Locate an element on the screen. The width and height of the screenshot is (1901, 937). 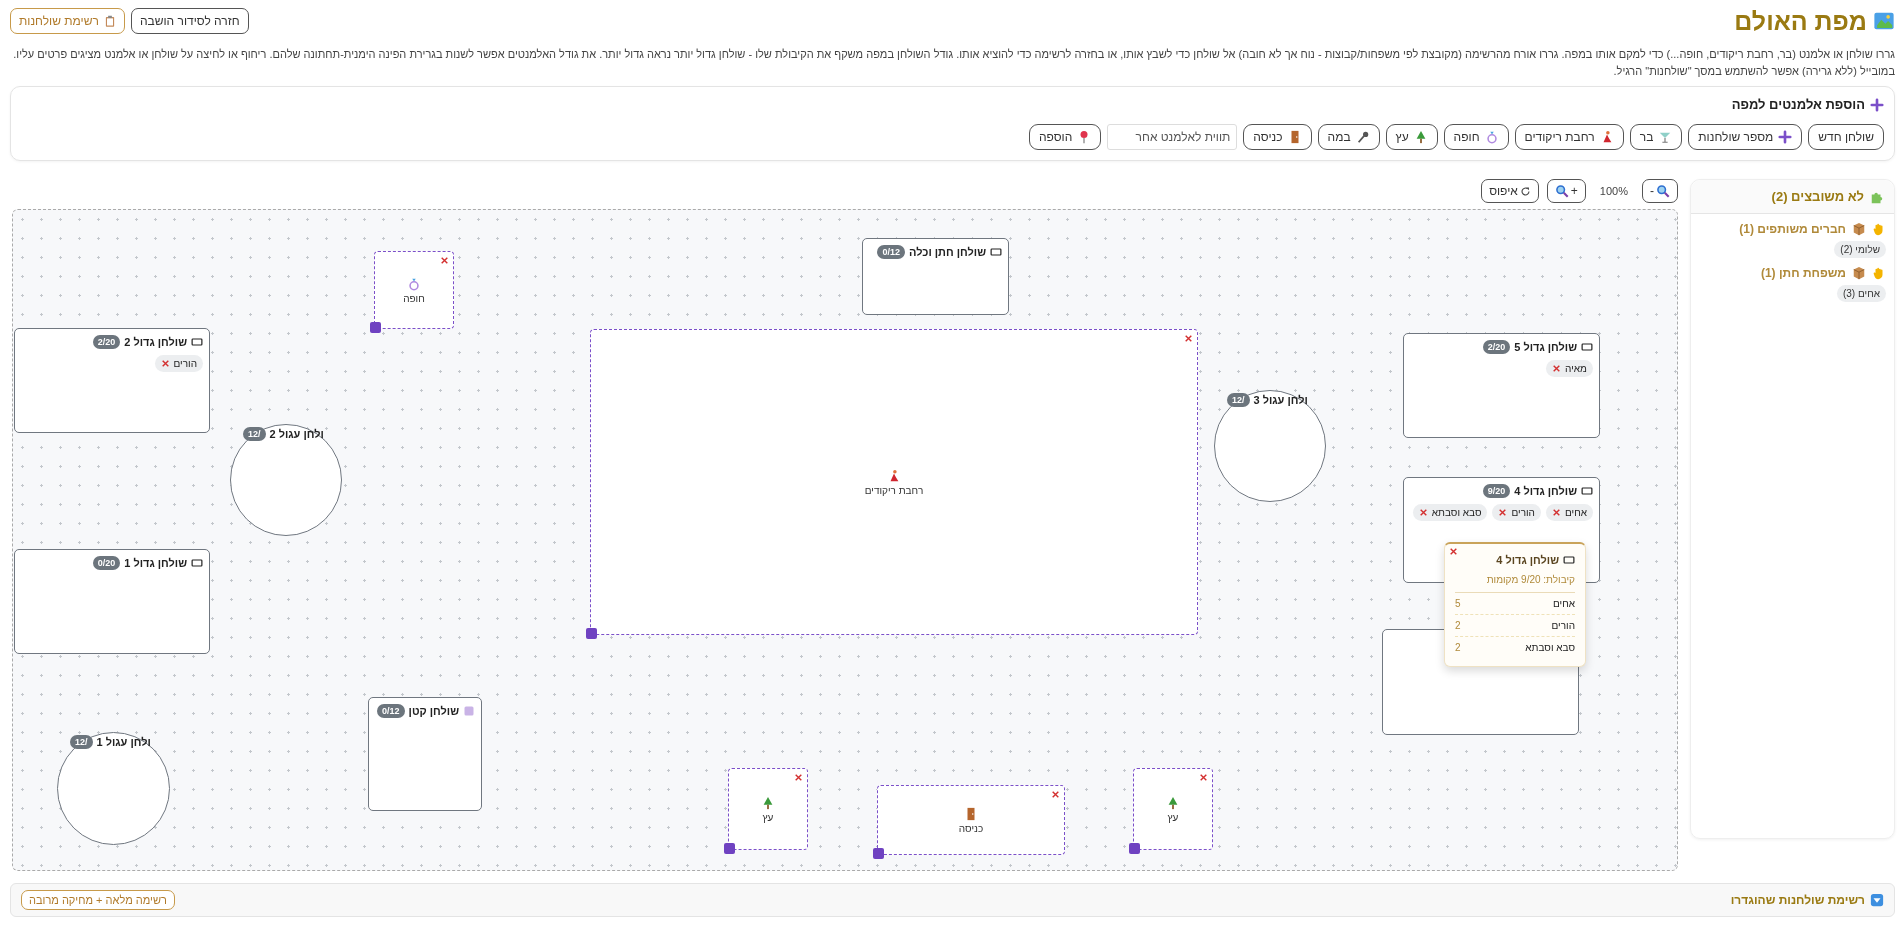
table-name: שולחן קטן is located at coordinates (433, 711).